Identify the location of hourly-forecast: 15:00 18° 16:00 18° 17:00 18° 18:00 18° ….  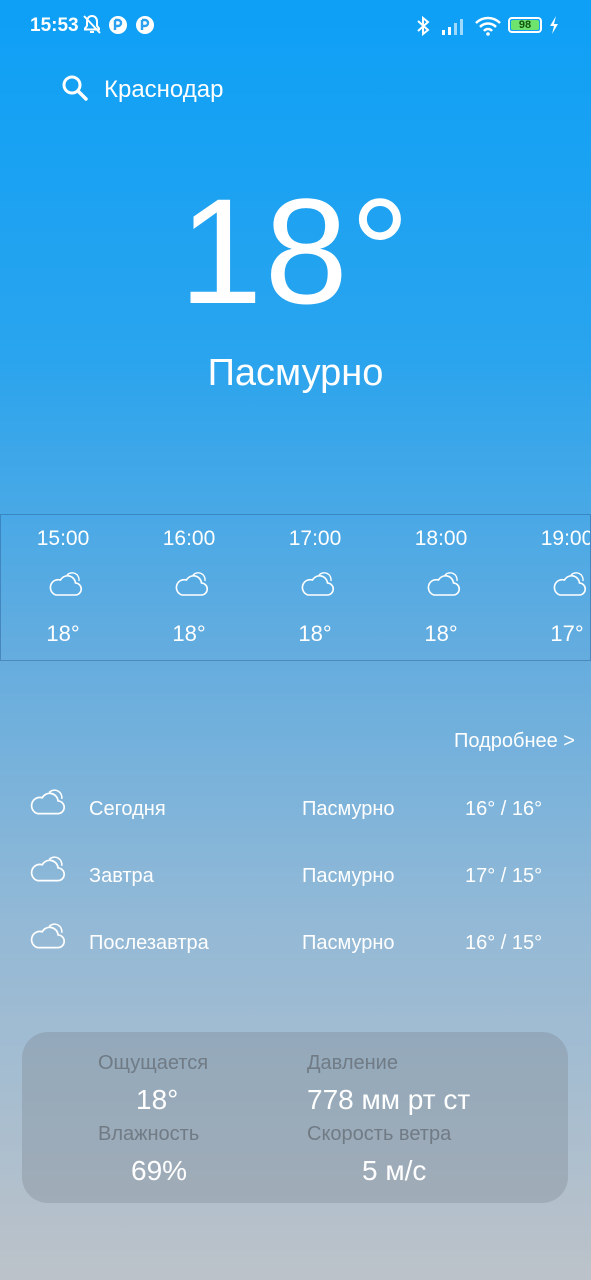
(295, 587).